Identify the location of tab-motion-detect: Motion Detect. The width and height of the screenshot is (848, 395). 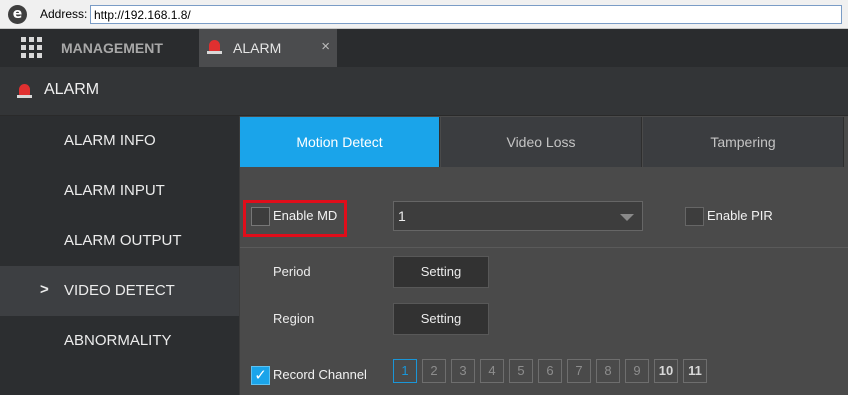
(340, 142).